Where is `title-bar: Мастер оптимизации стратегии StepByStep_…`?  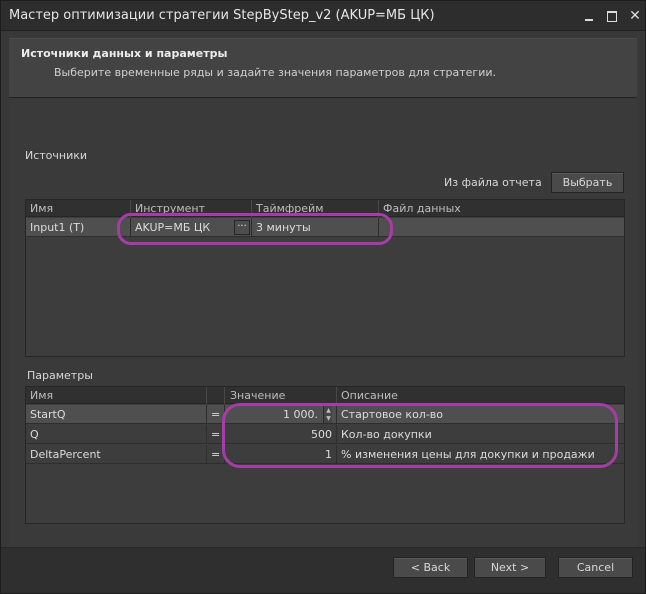 title-bar: Мастер оптимизации стратегии StepByStep_… is located at coordinates (323, 16).